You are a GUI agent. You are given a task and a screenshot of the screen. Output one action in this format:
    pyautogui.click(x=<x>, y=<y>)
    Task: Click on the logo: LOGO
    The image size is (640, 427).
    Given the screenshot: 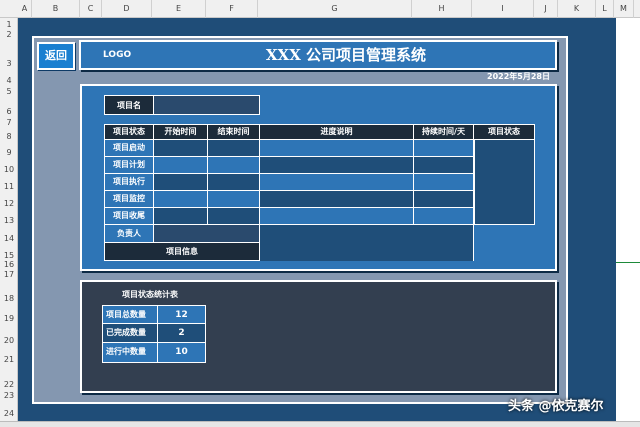 What is the action you would take?
    pyautogui.click(x=117, y=55)
    